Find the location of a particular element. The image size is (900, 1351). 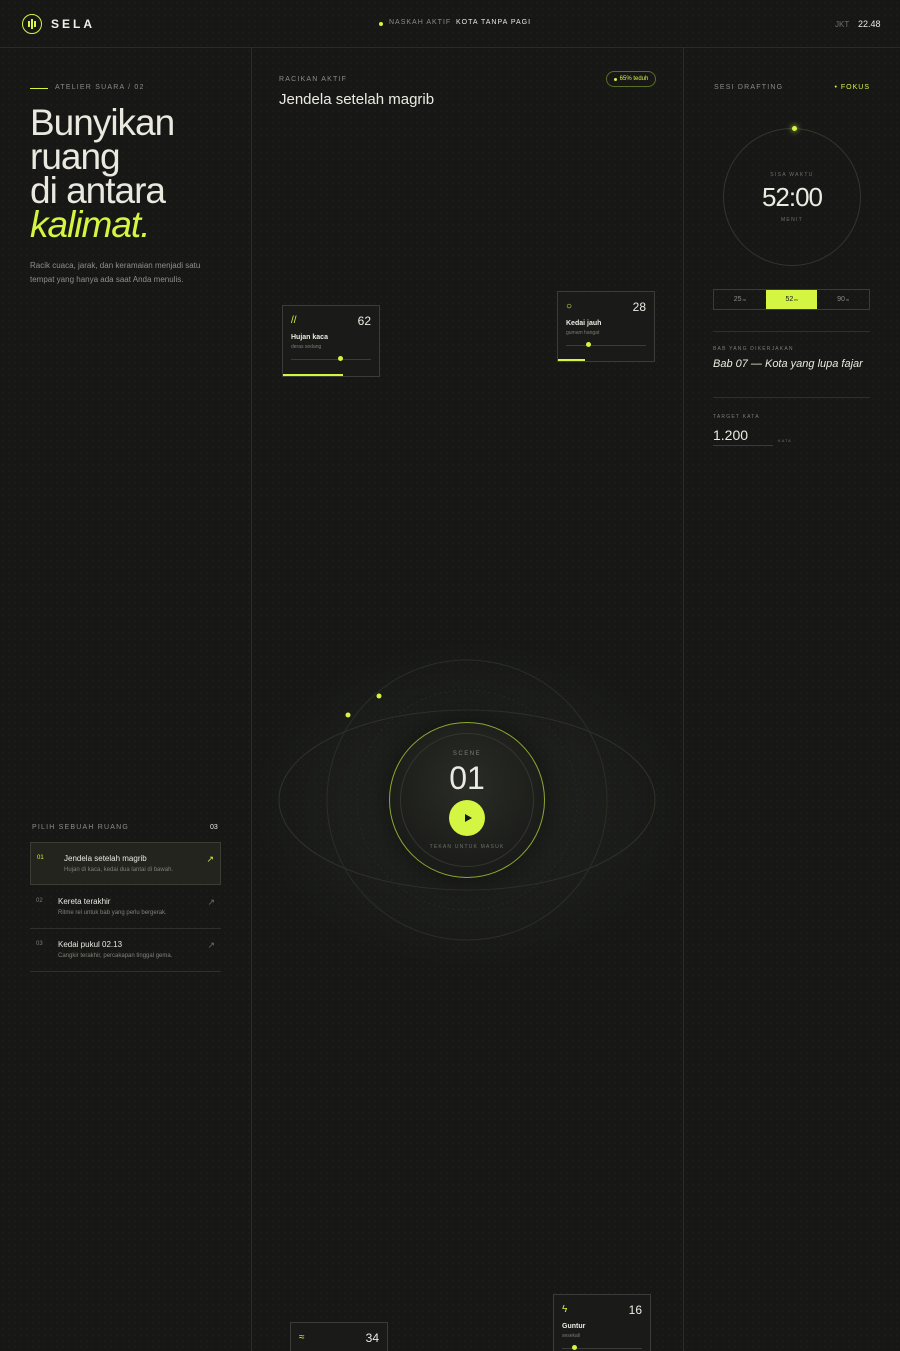

sound-subtitle: sesekali is located at coordinates (571, 1336).